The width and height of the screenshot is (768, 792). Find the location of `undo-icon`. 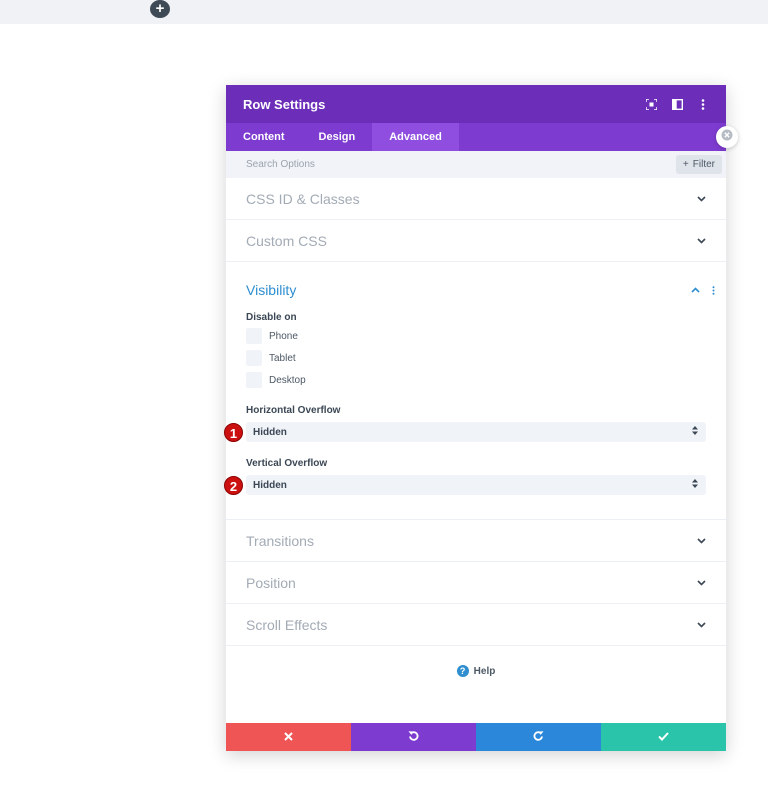

undo-icon is located at coordinates (413, 737).